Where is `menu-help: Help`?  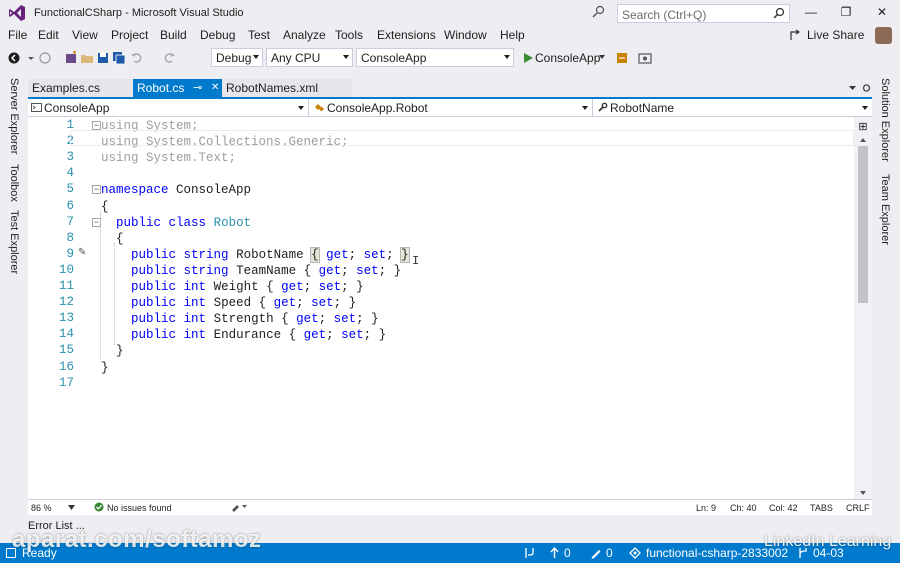 menu-help: Help is located at coordinates (512, 35).